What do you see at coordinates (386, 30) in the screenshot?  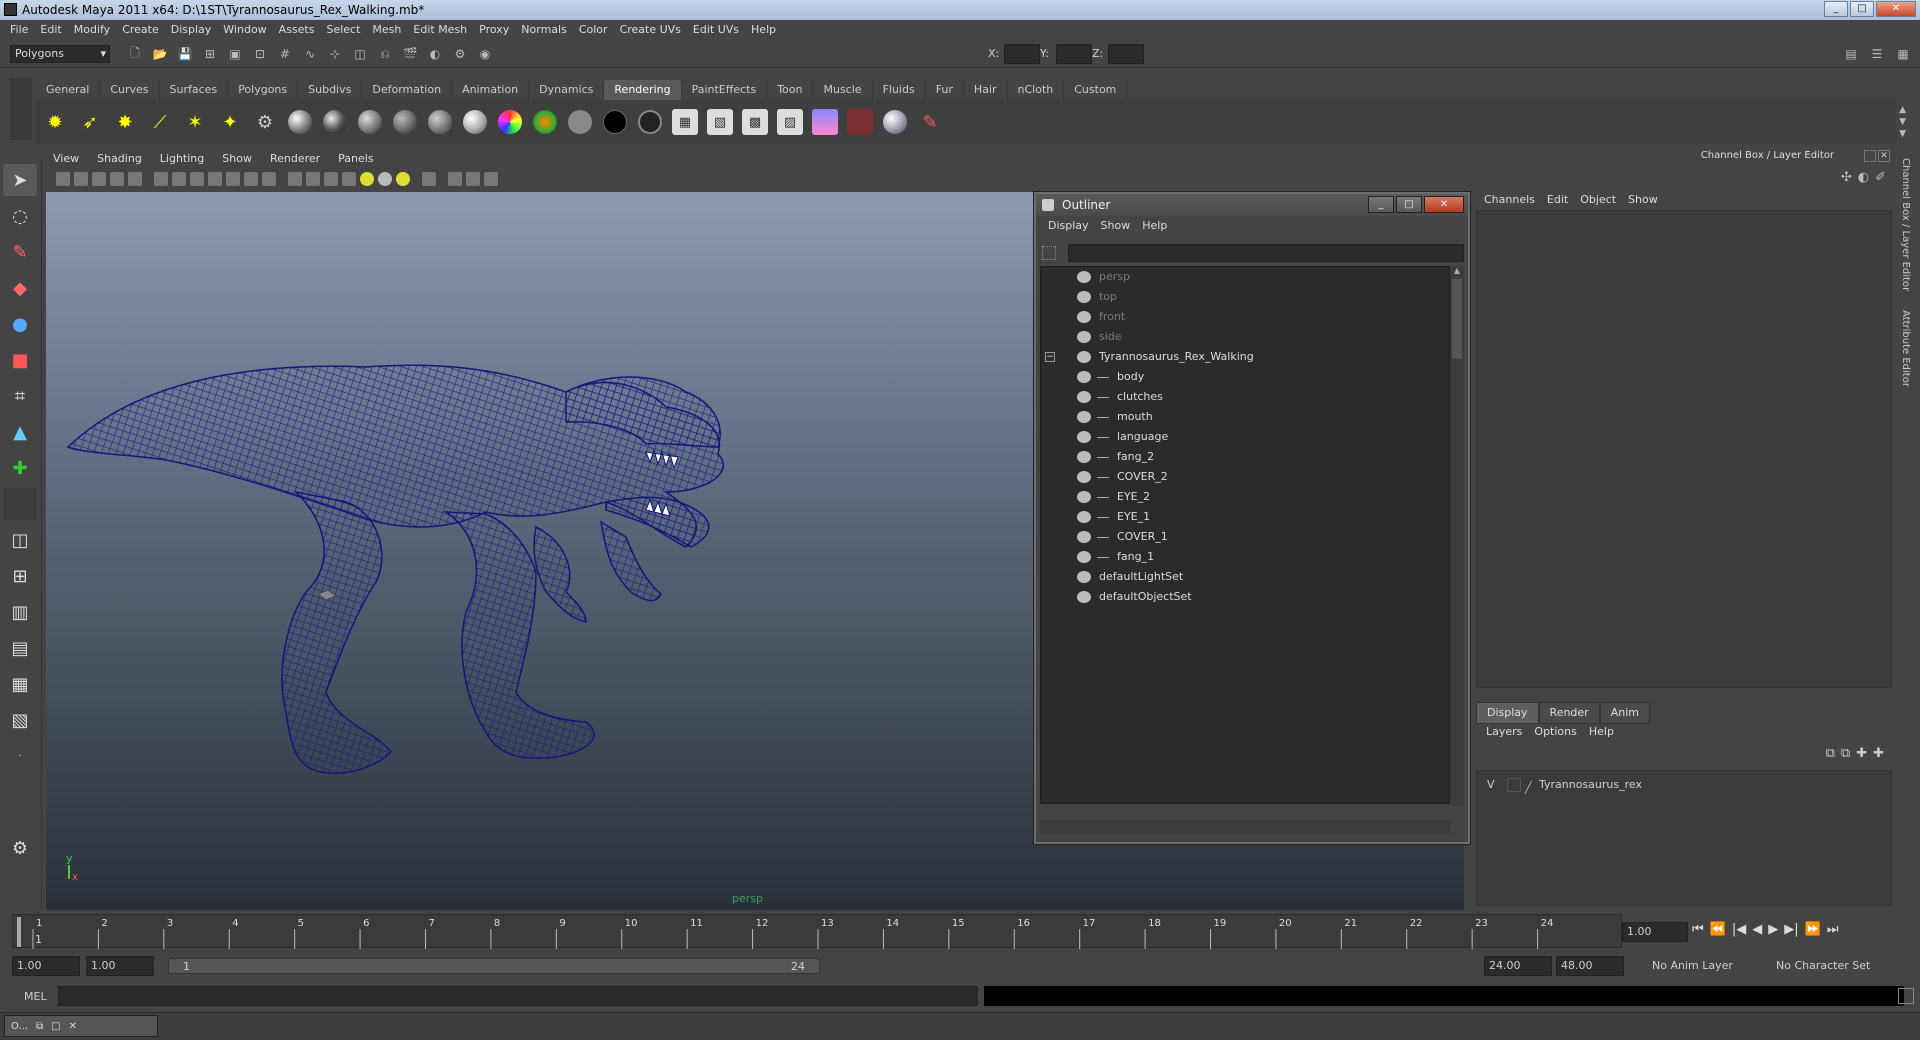 I see `menu-mesh: Mesh` at bounding box center [386, 30].